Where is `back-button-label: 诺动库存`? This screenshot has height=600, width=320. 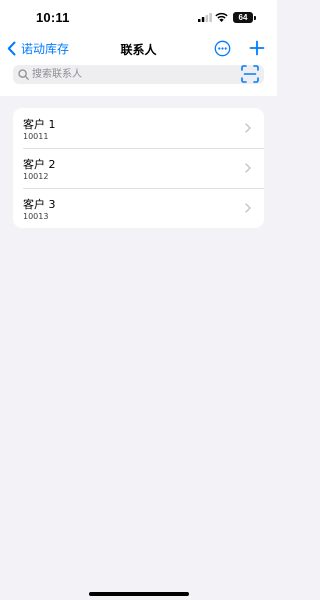
back-button-label: 诺动库存 is located at coordinates (45, 49).